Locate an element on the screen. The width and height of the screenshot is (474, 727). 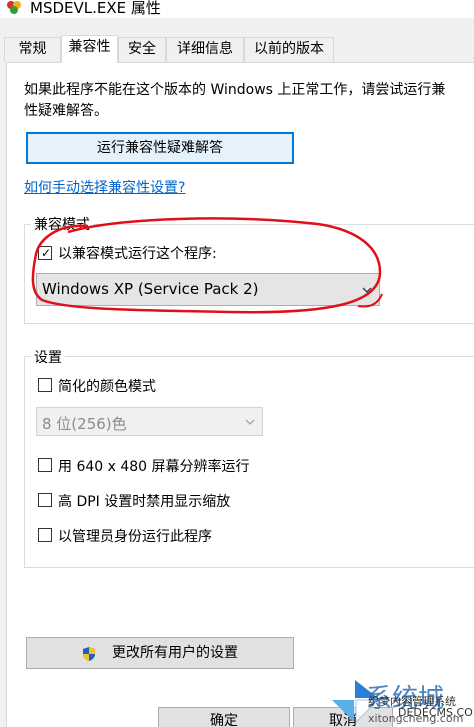
ok-button: 确定 is located at coordinates (224, 717).